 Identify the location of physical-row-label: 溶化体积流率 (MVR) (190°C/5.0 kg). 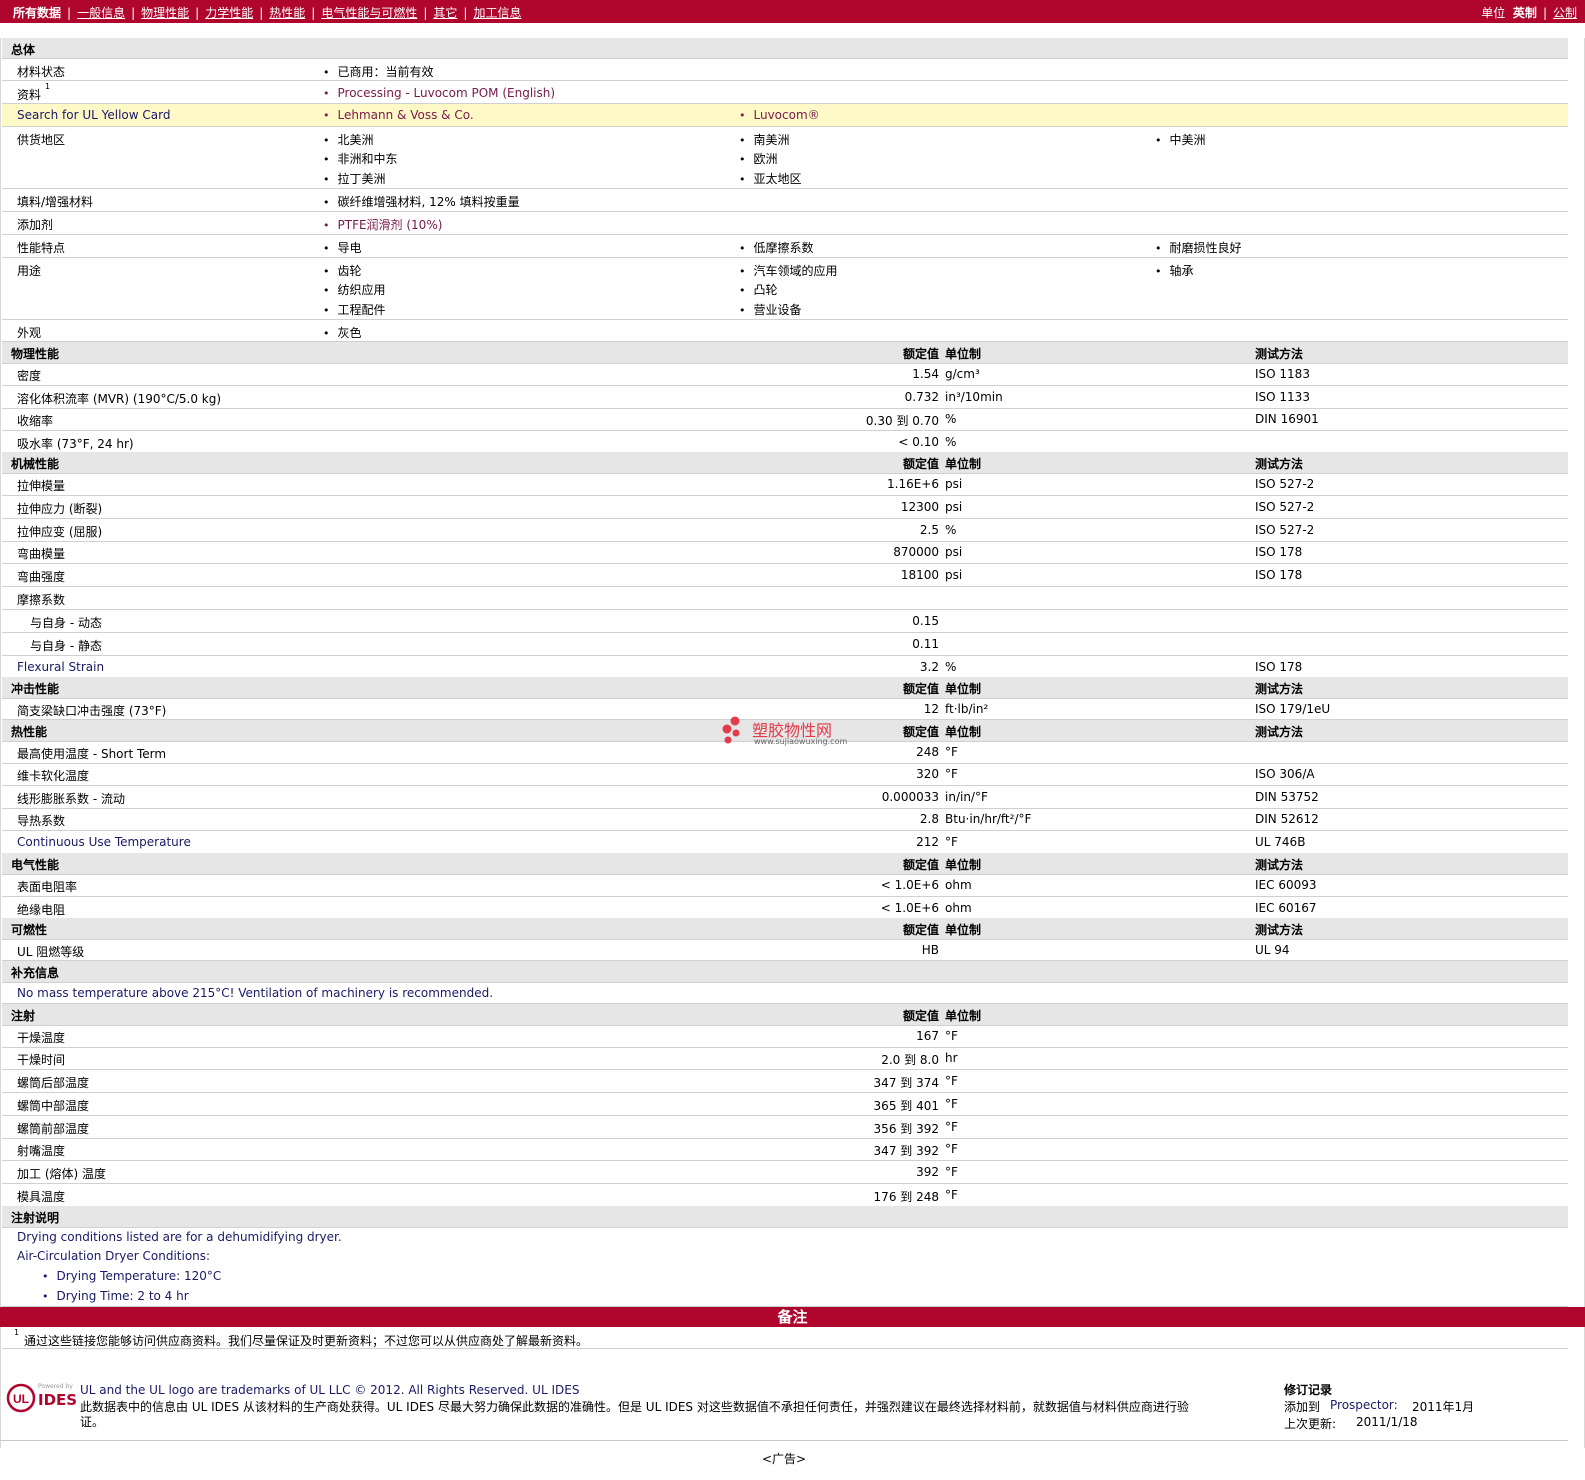
(119, 399).